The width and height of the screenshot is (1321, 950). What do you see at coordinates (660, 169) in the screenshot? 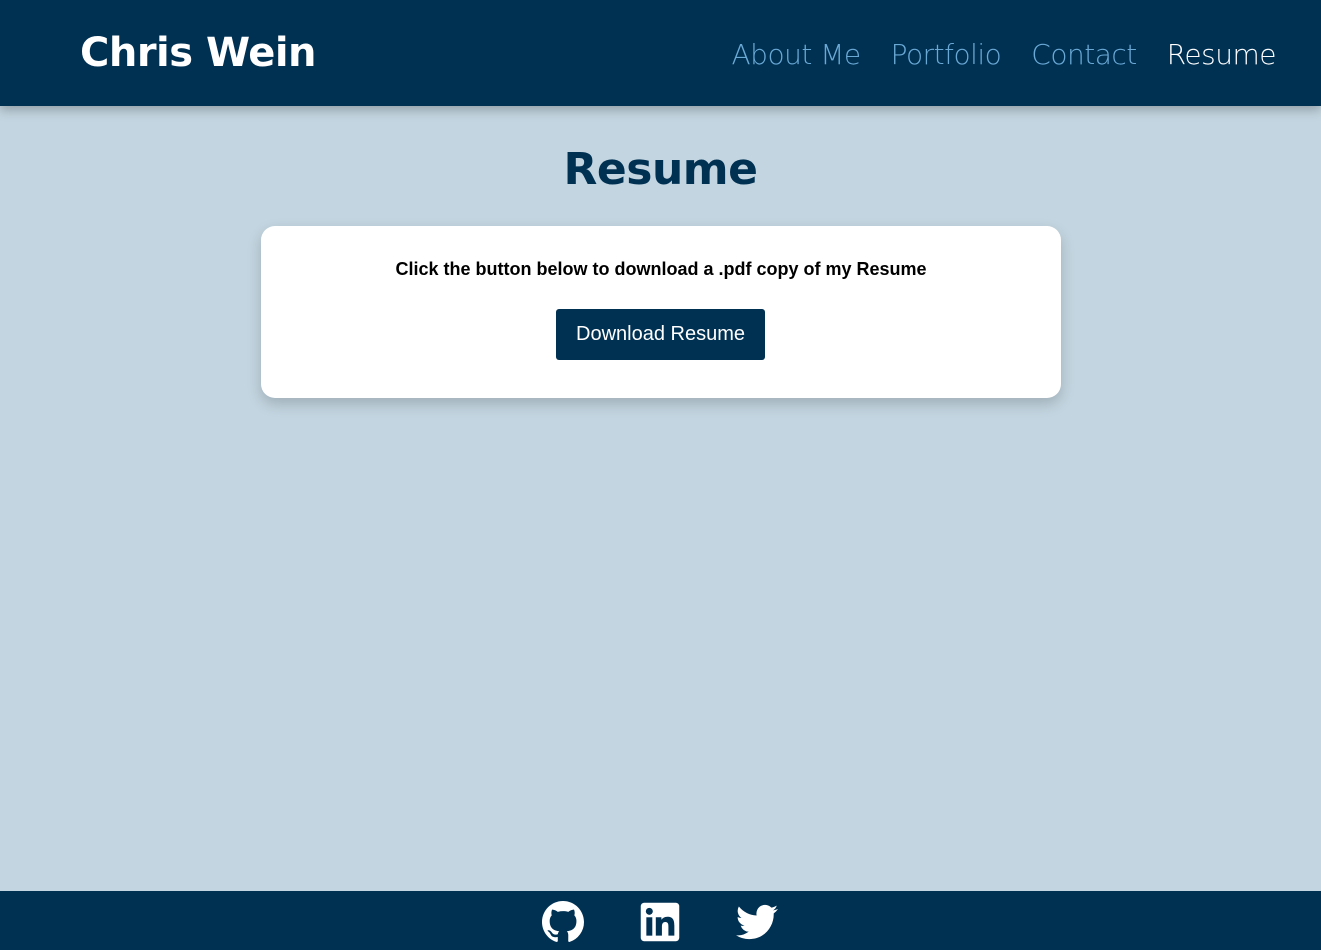
I see `page-title: Resume` at bounding box center [660, 169].